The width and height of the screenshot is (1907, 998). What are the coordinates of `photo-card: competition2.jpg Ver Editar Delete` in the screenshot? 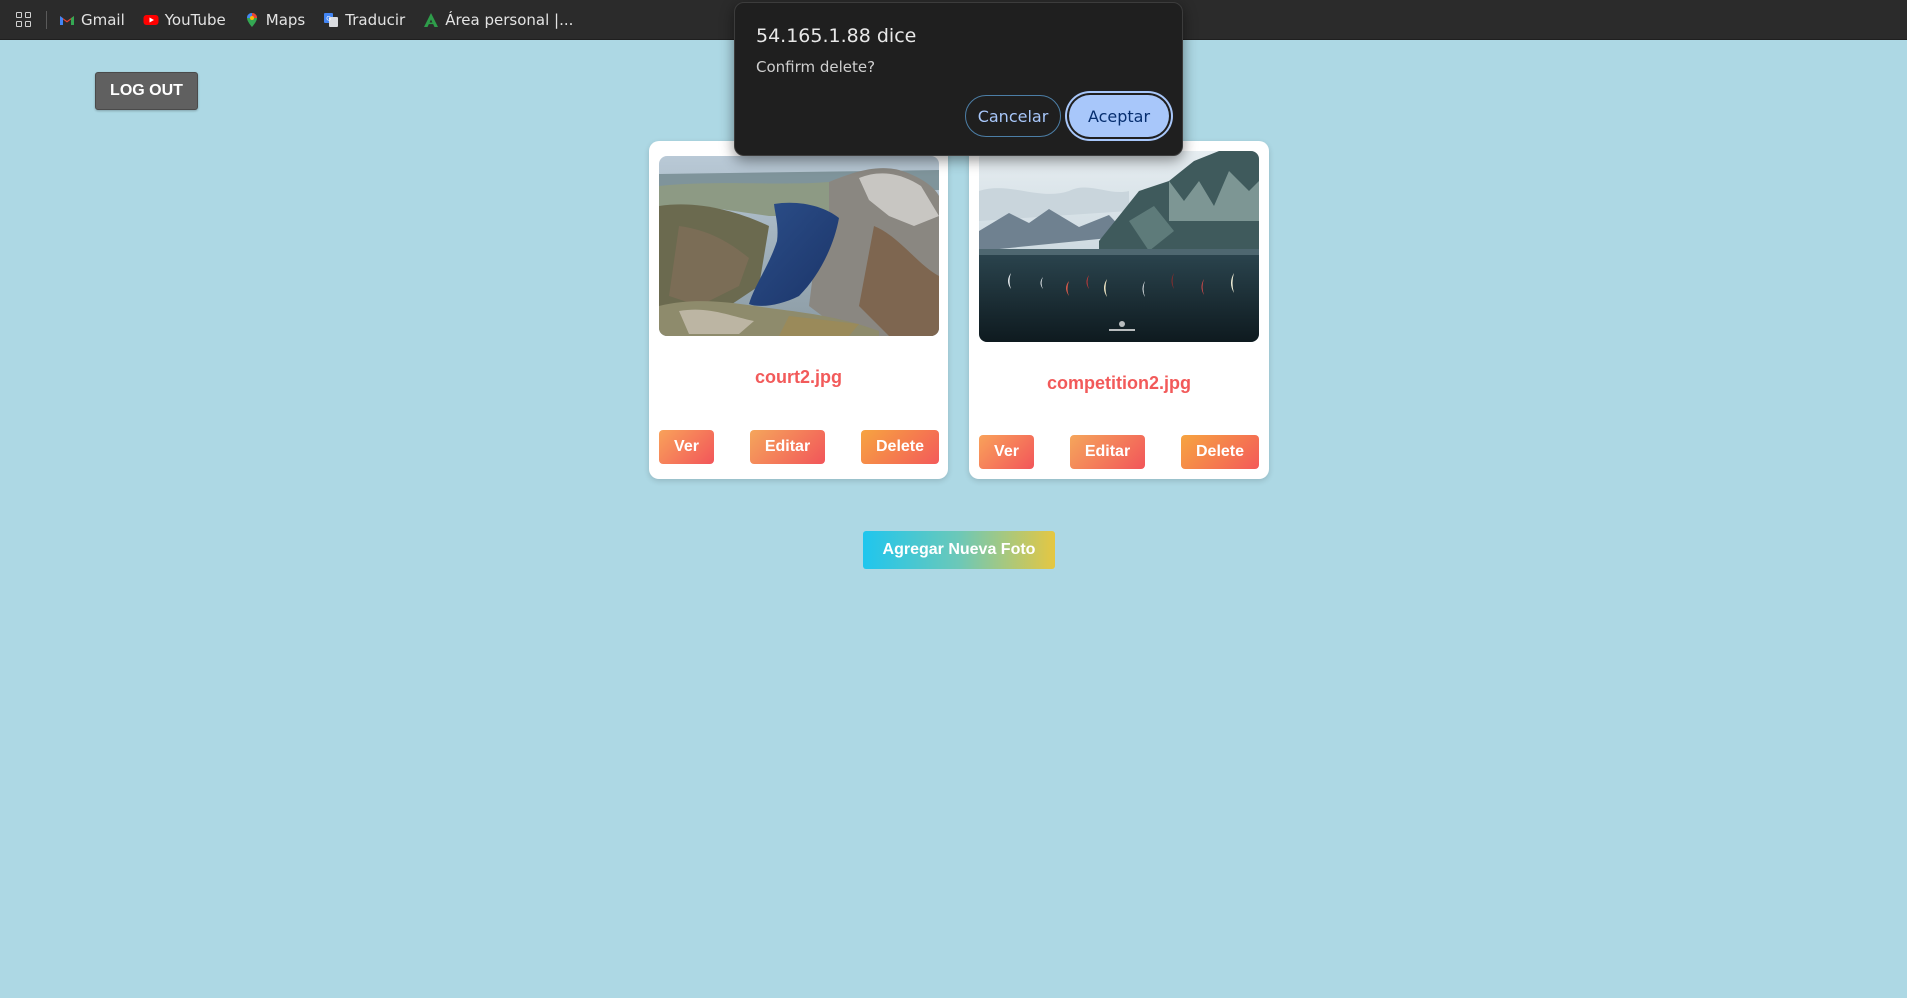 It's located at (1119, 310).